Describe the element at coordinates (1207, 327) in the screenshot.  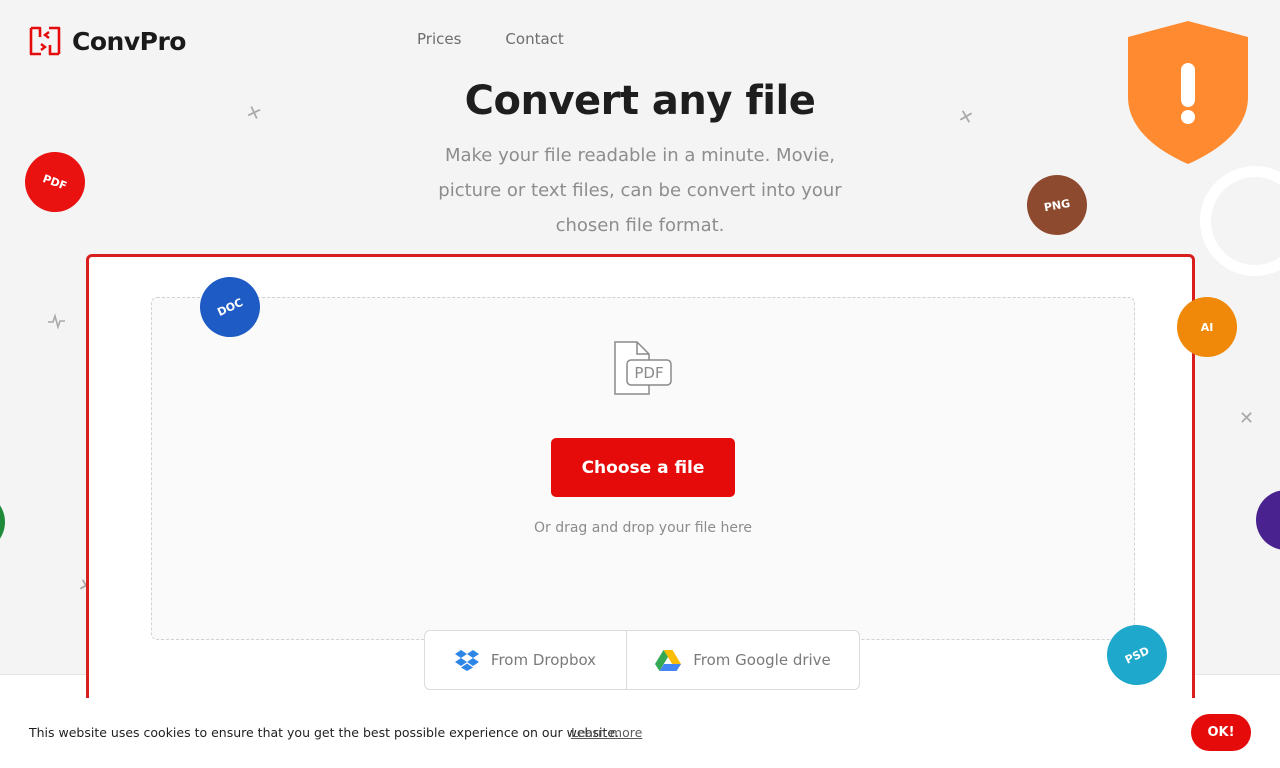
I see `ai-format-badge: AI` at that location.